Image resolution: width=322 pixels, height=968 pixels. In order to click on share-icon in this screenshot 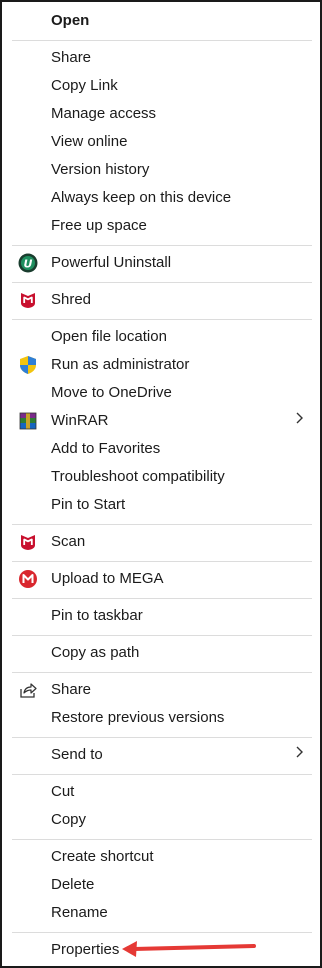, I will do `click(28, 690)`.